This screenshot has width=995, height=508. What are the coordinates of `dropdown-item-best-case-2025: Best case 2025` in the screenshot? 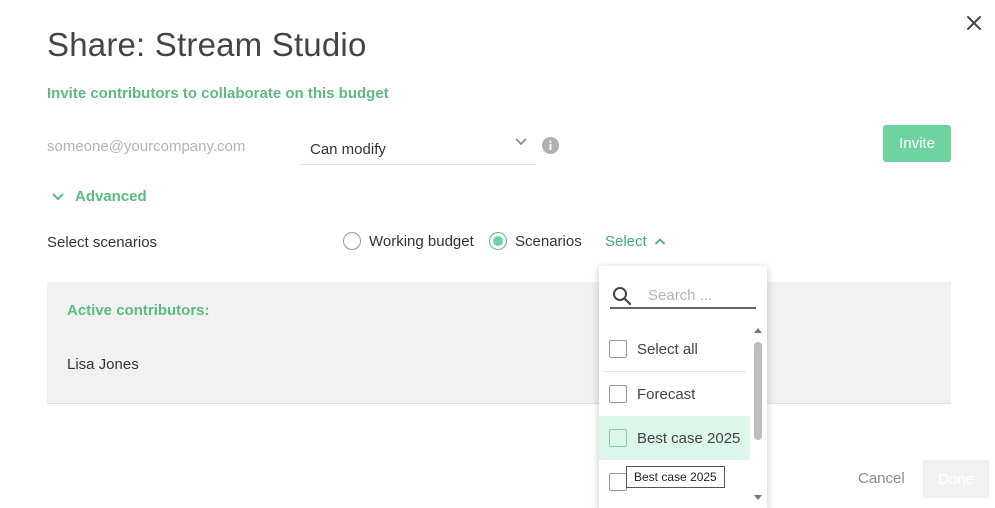 It's located at (674, 438).